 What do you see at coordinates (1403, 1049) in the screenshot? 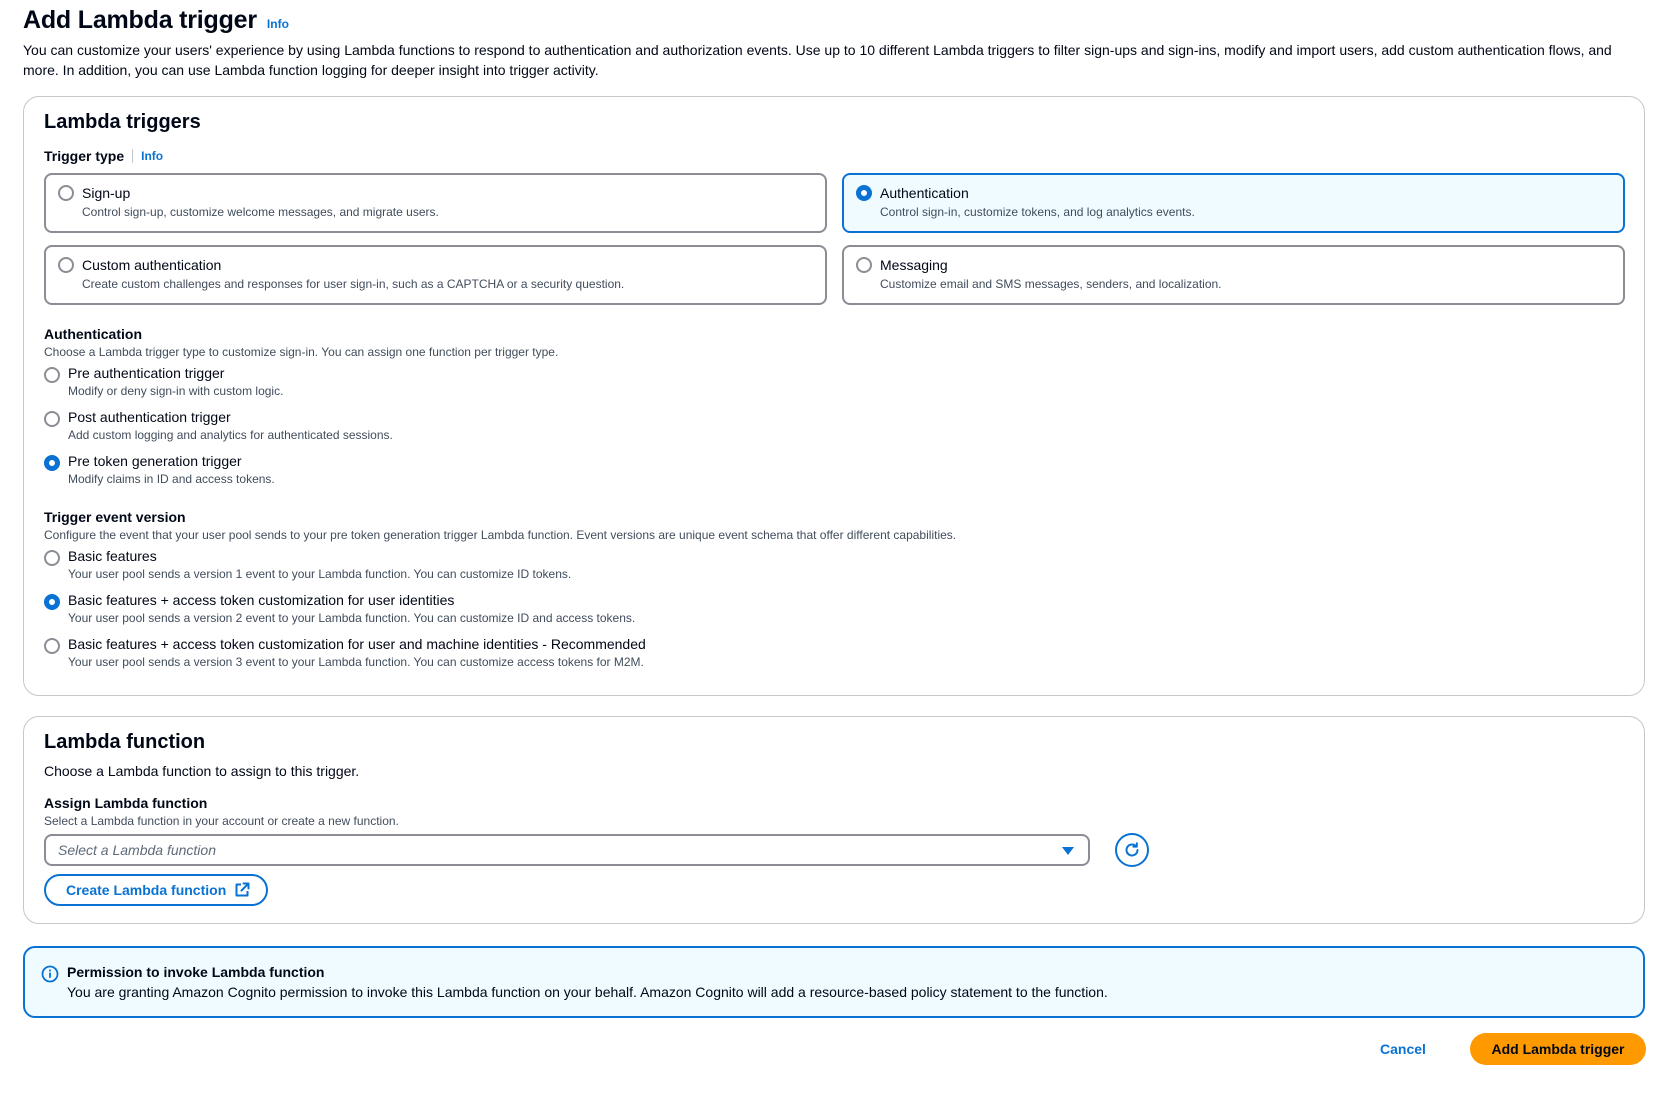
I see `cancel-button: Cancel` at bounding box center [1403, 1049].